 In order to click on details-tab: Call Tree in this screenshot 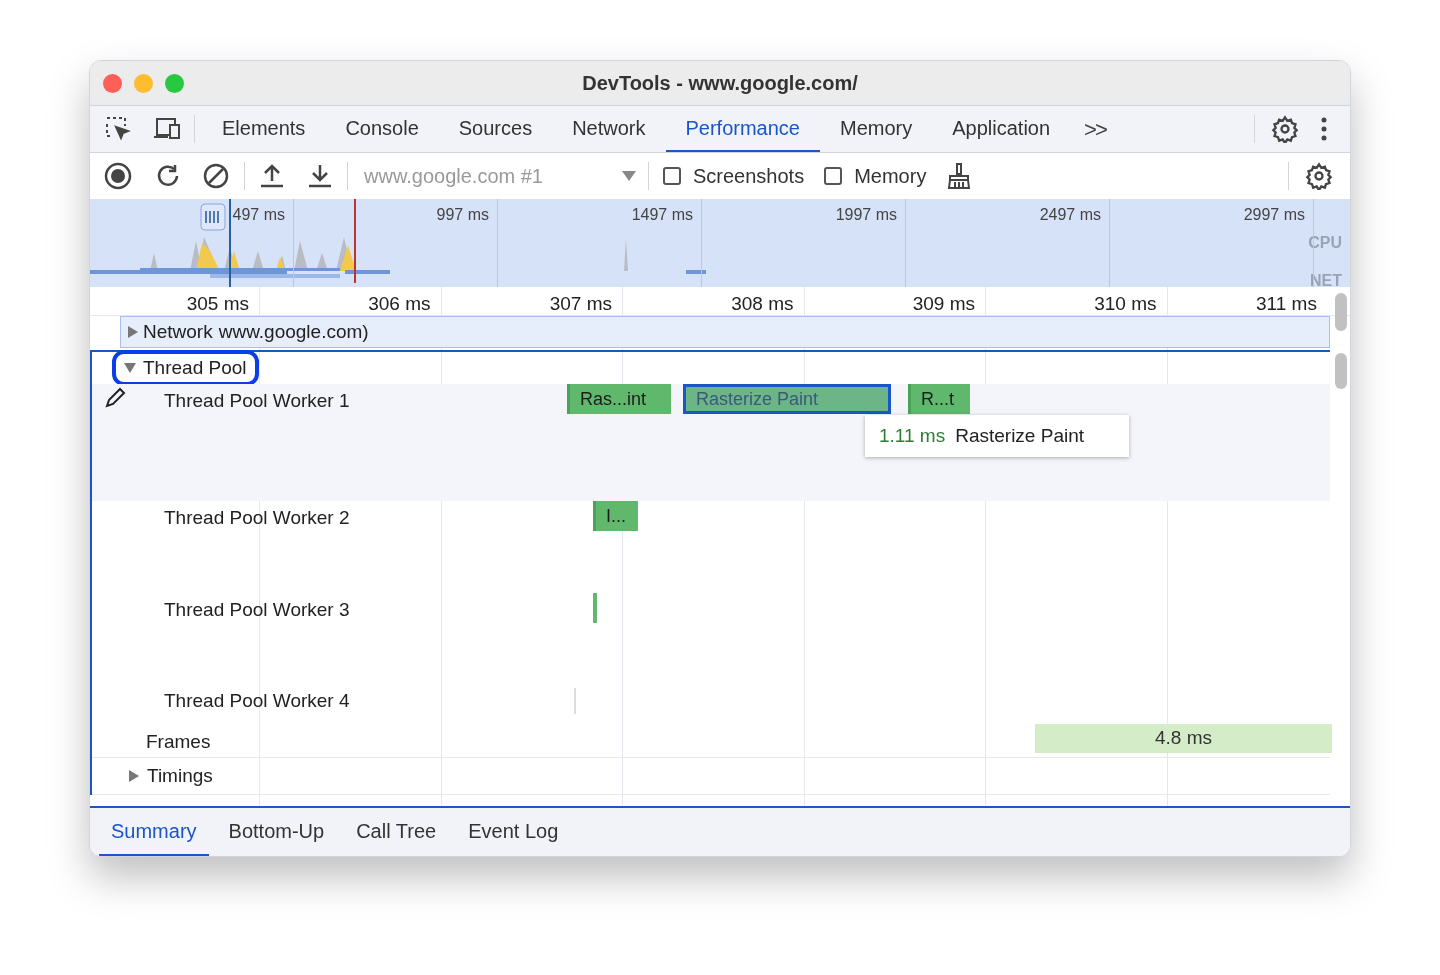, I will do `click(396, 832)`.